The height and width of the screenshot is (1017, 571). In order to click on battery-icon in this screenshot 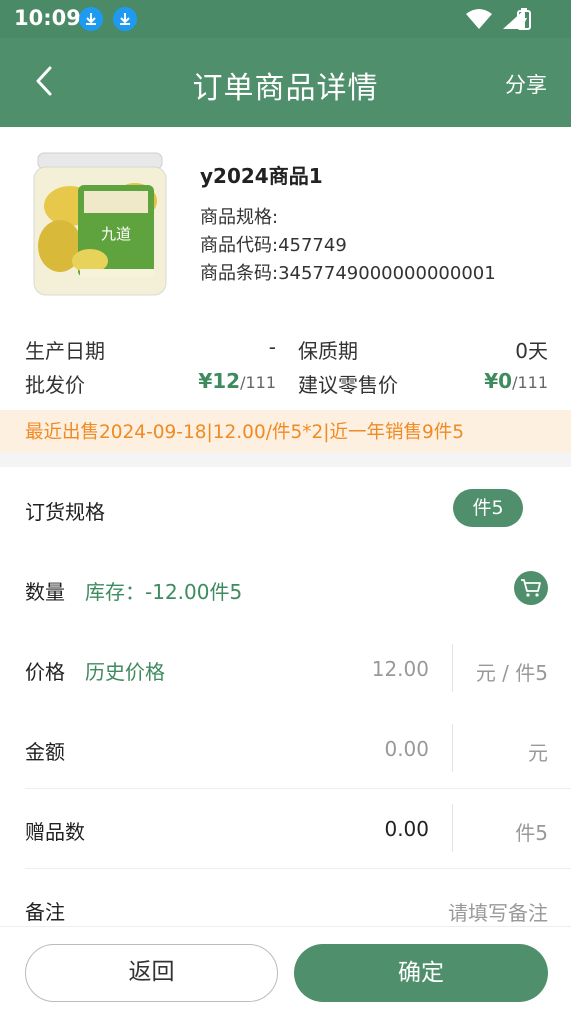, I will do `click(524, 19)`.